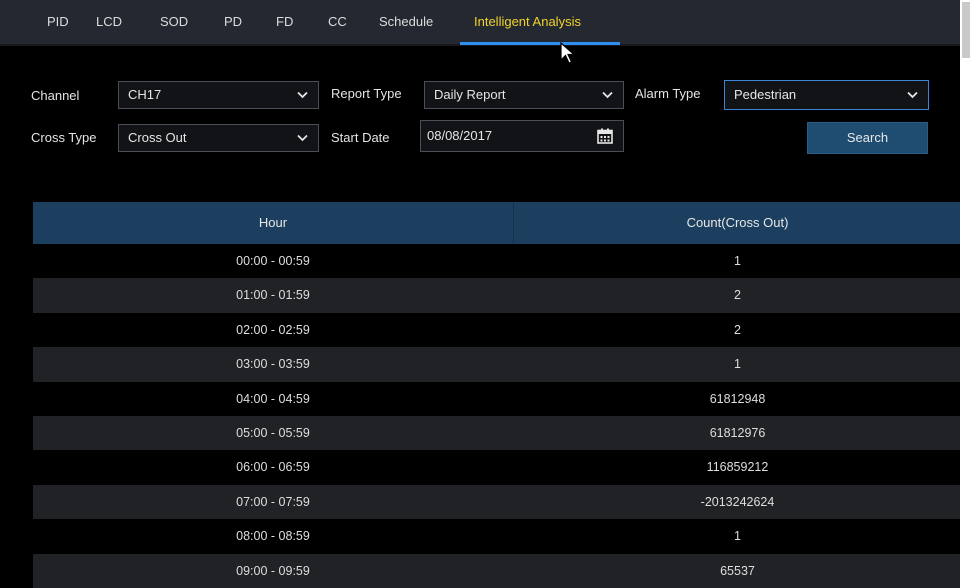  Describe the element at coordinates (527, 22) in the screenshot. I see `tab-intelligent-analysis: Intelligent Analysis` at that location.